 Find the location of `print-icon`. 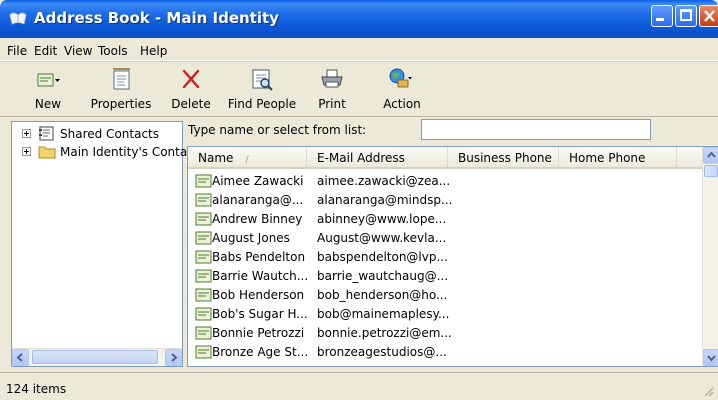

print-icon is located at coordinates (332, 78).